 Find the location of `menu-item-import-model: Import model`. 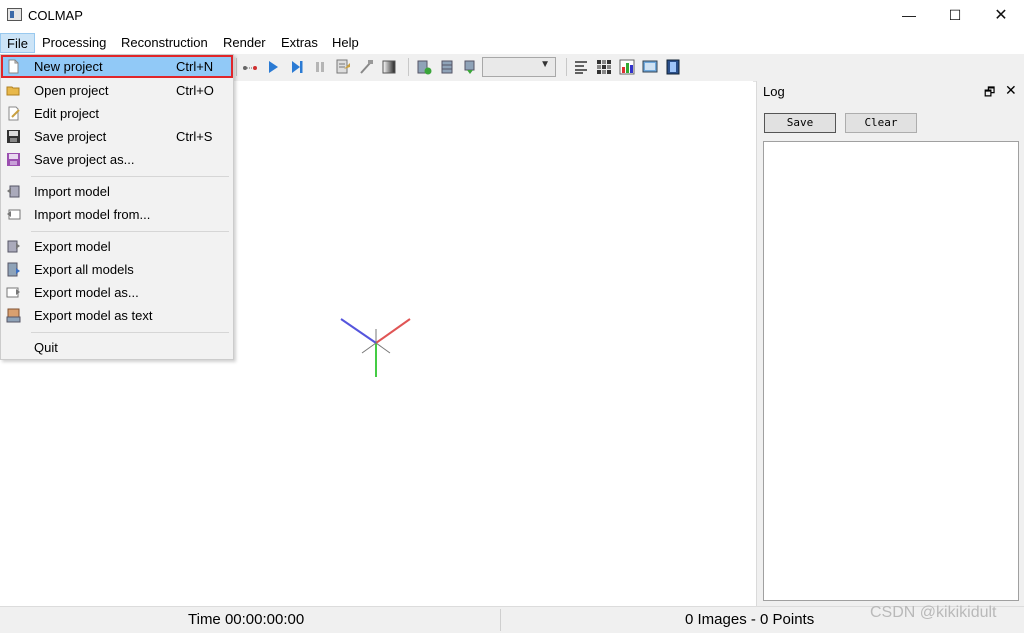

menu-item-import-model: Import model is located at coordinates (117, 191).